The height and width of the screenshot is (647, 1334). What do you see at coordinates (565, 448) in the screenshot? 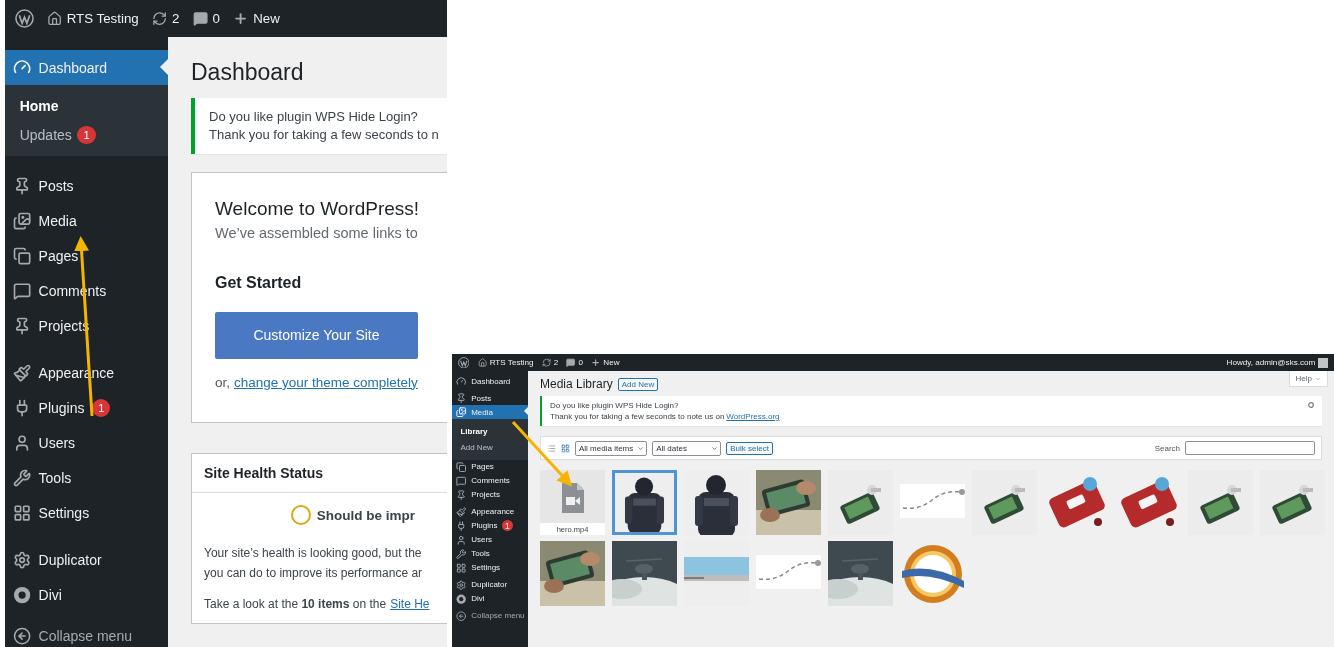
I see `grid-view-icon` at bounding box center [565, 448].